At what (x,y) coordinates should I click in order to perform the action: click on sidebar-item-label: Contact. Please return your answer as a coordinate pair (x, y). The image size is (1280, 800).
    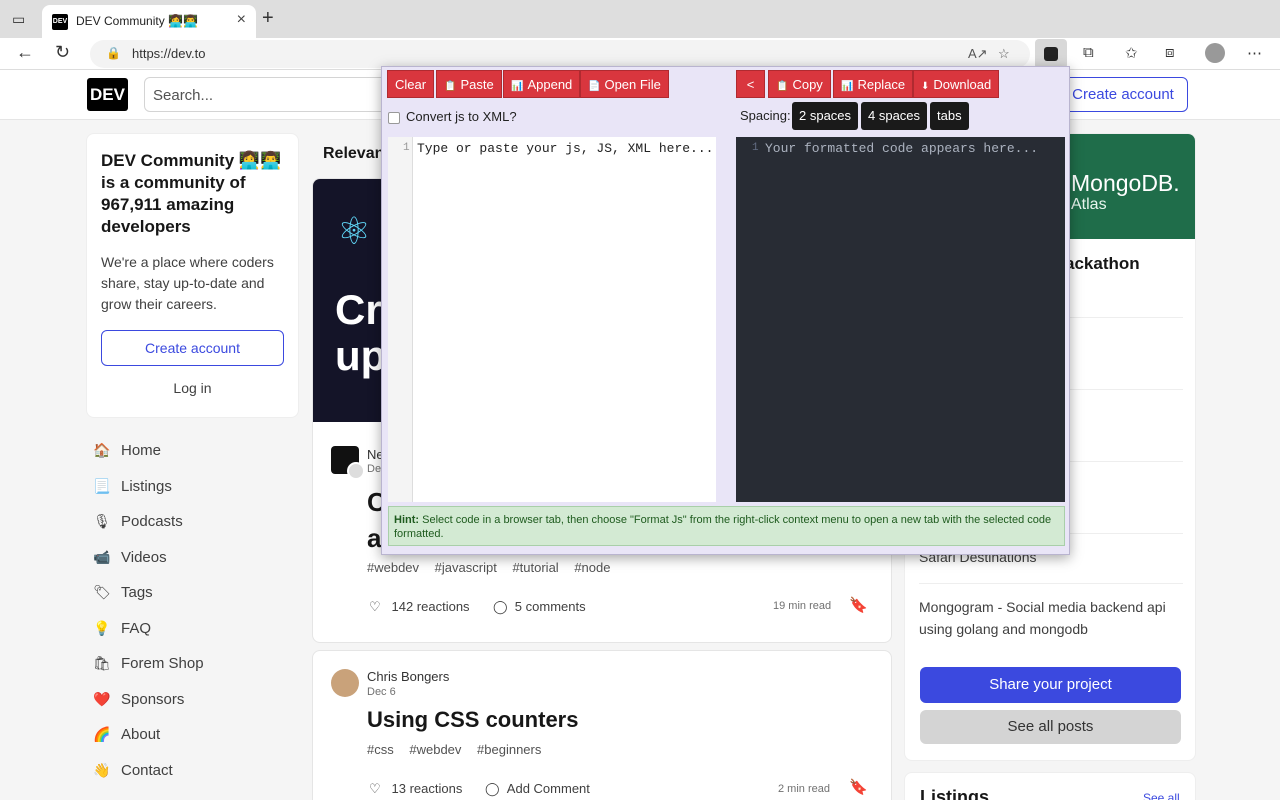
    Looking at the image, I should click on (147, 770).